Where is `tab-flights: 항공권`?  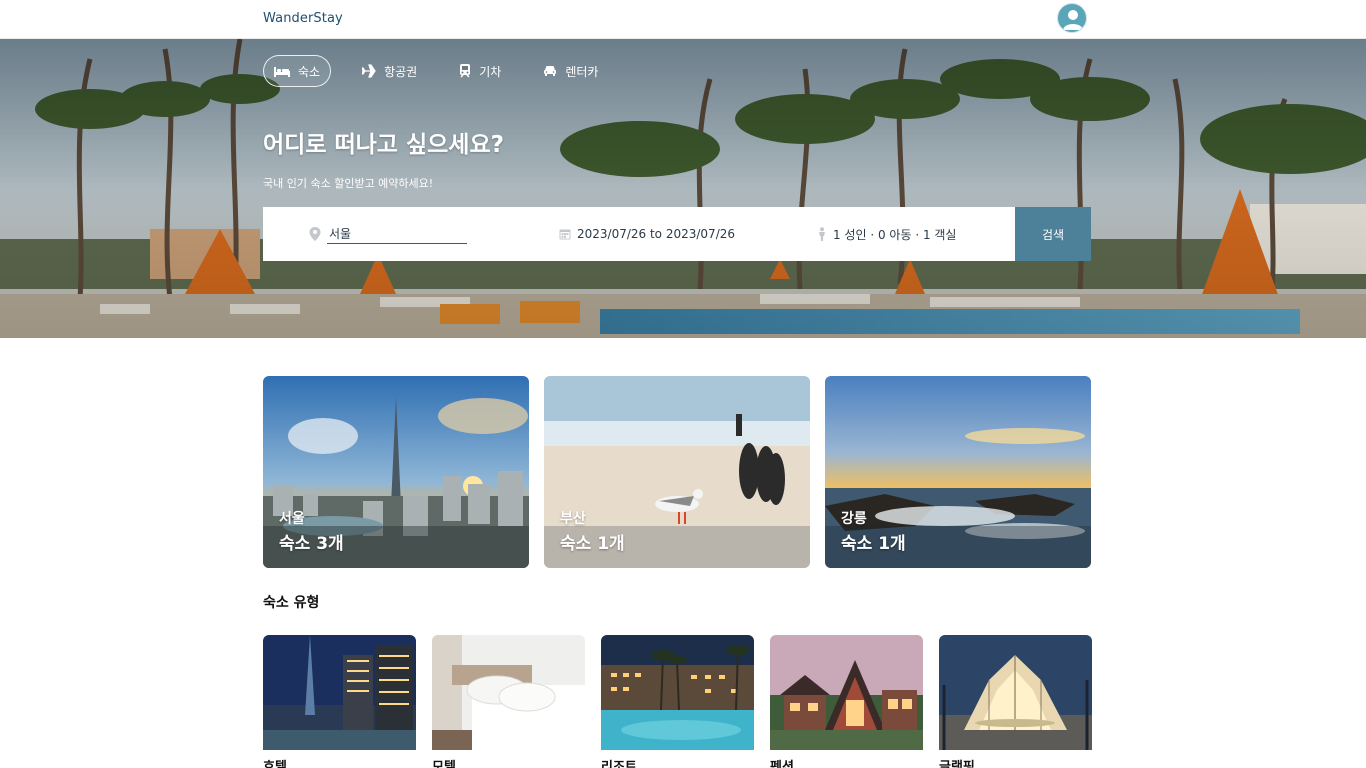
tab-flights: 항공권 is located at coordinates (389, 71).